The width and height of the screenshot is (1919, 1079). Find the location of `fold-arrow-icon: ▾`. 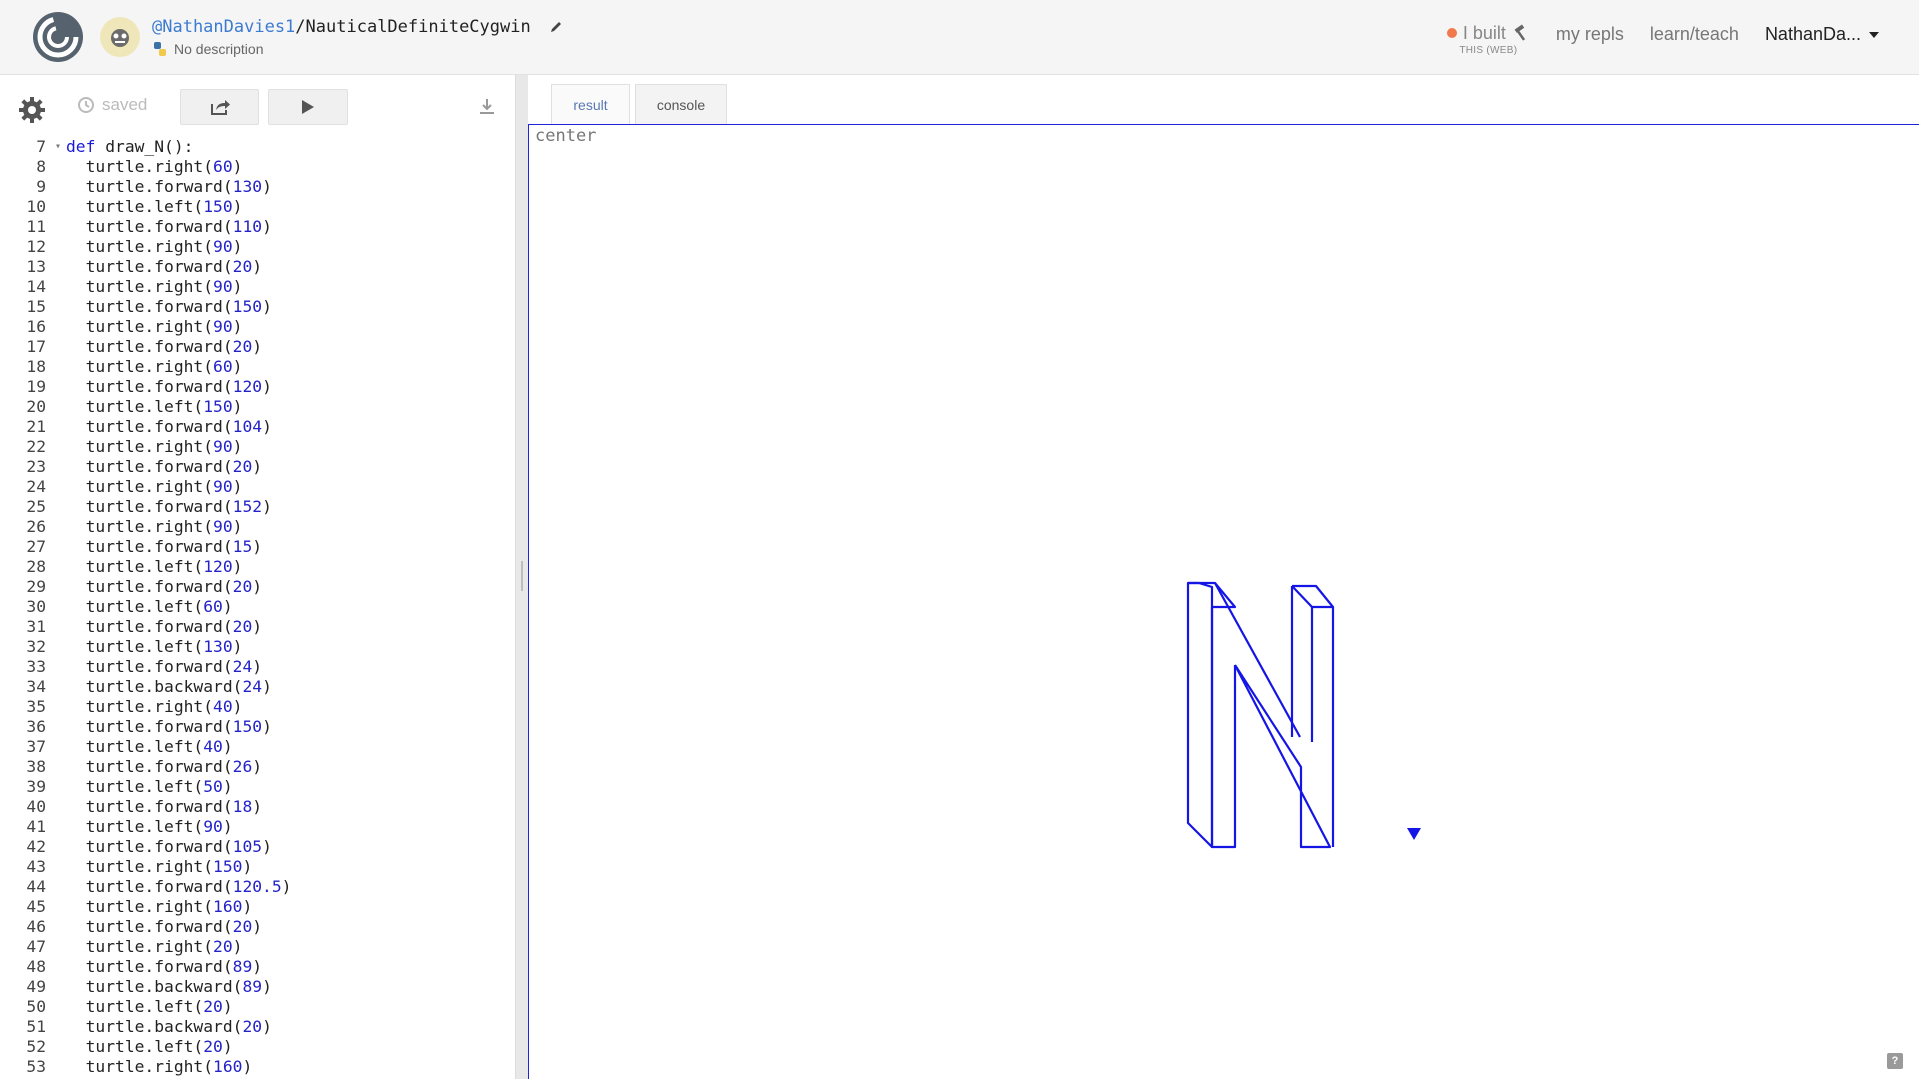

fold-arrow-icon: ▾ is located at coordinates (58, 147).